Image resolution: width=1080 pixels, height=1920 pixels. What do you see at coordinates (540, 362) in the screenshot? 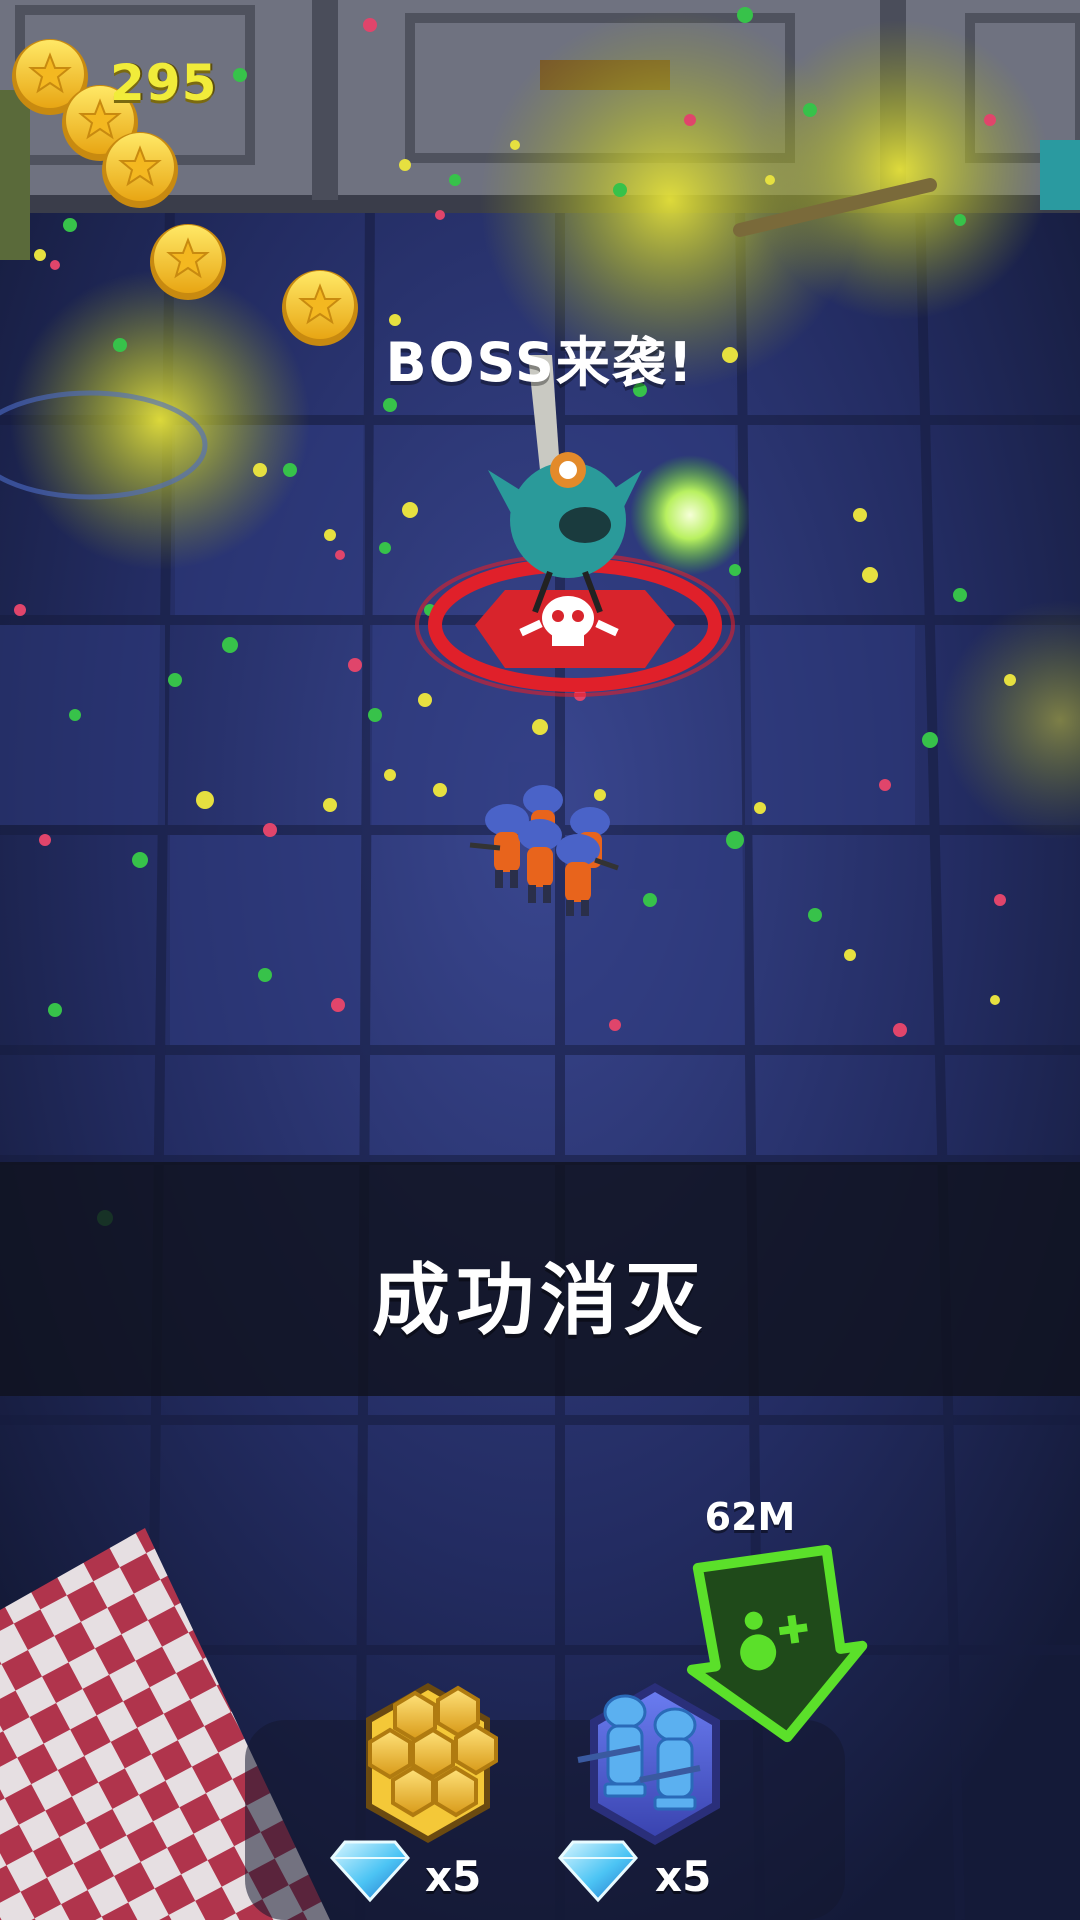
I see `boss-incoming-alert: BOSS来袭!` at bounding box center [540, 362].